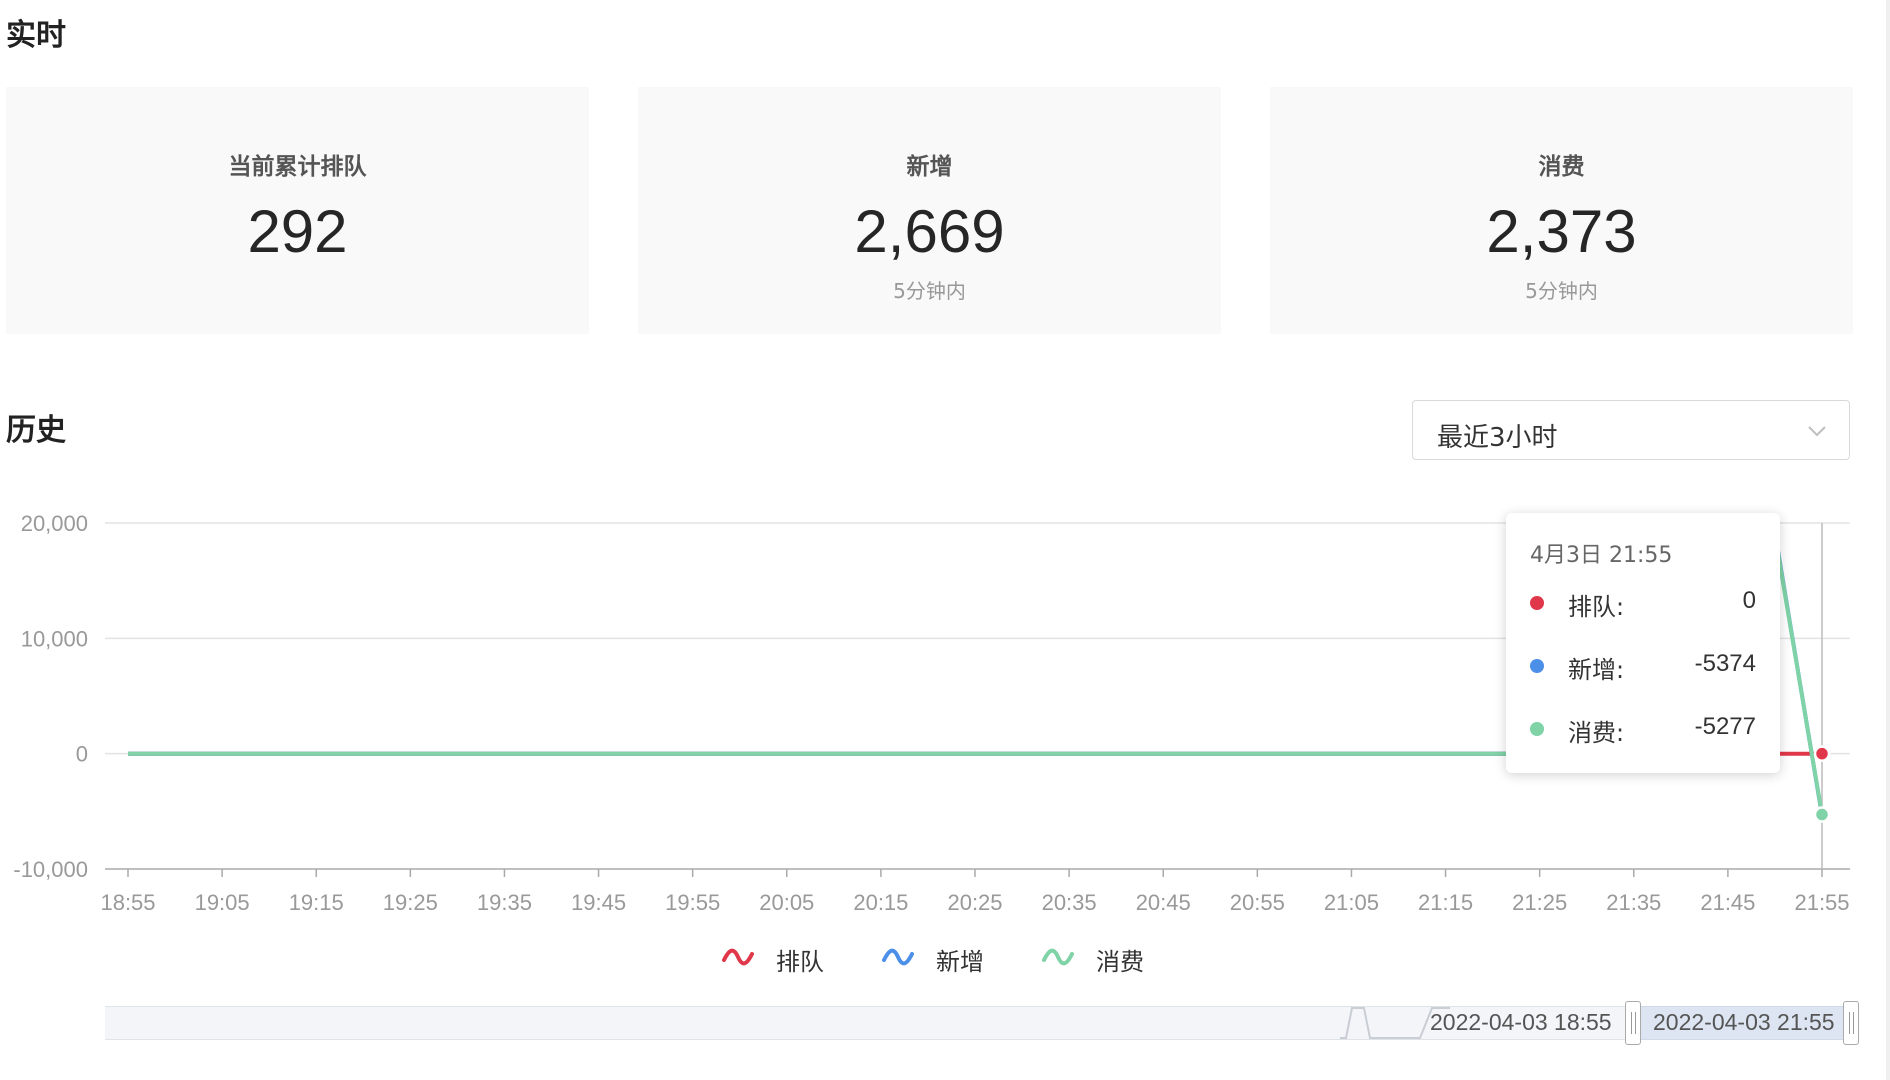  I want to click on x-tick-label: 20:35, so click(1069, 902).